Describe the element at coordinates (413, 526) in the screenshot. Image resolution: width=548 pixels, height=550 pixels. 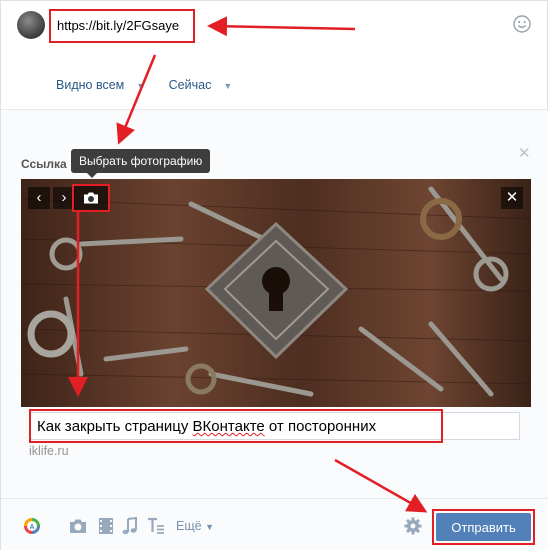
I see `gear-icon` at that location.